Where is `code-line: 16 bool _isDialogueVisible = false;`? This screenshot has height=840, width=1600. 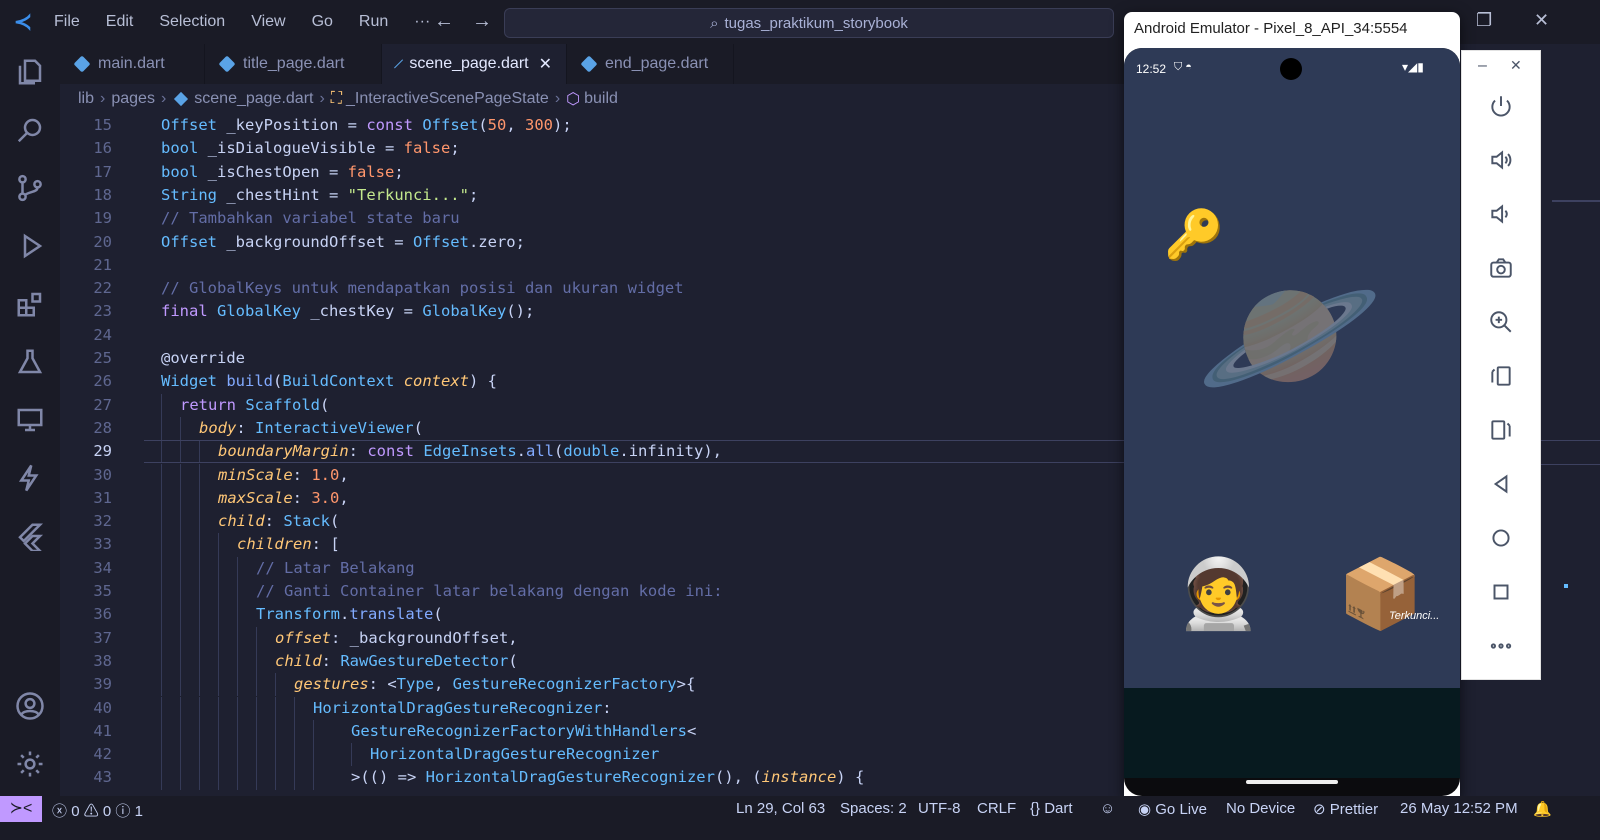
code-line: 16 bool _isDialogueVisible = false; is located at coordinates (276, 148).